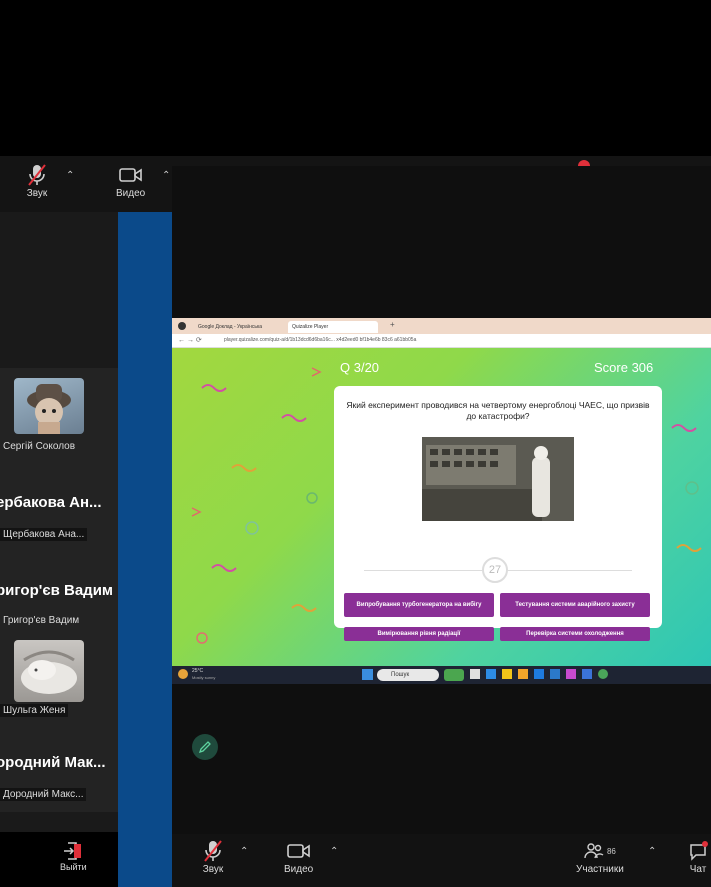 The height and width of the screenshot is (887, 711). I want to click on audio-button: Звук, so click(213, 856).